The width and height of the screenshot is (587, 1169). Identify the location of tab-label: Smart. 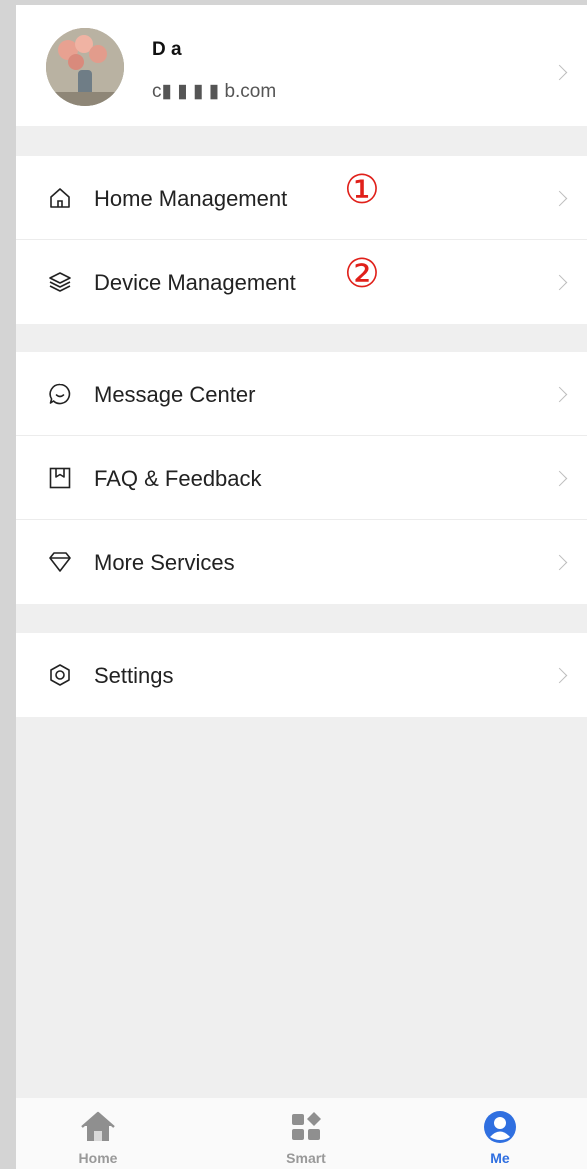
(306, 1158).